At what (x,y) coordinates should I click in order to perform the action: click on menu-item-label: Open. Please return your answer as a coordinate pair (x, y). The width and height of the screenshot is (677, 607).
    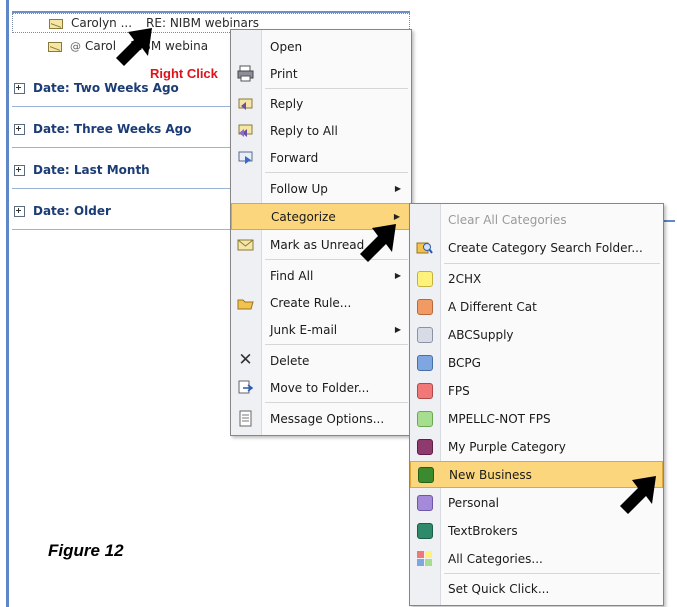
    Looking at the image, I should click on (286, 46).